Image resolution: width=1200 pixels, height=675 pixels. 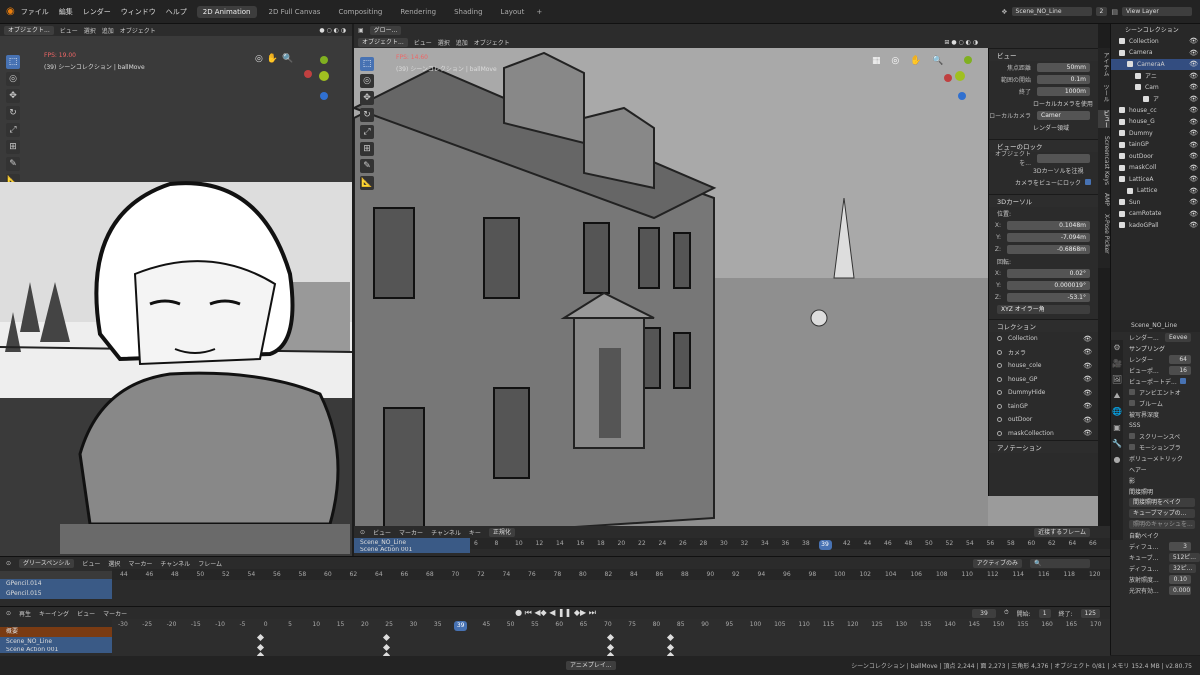 I want to click on left-shading-icons: ● ○ ◐ ◑, so click(x=332, y=30).